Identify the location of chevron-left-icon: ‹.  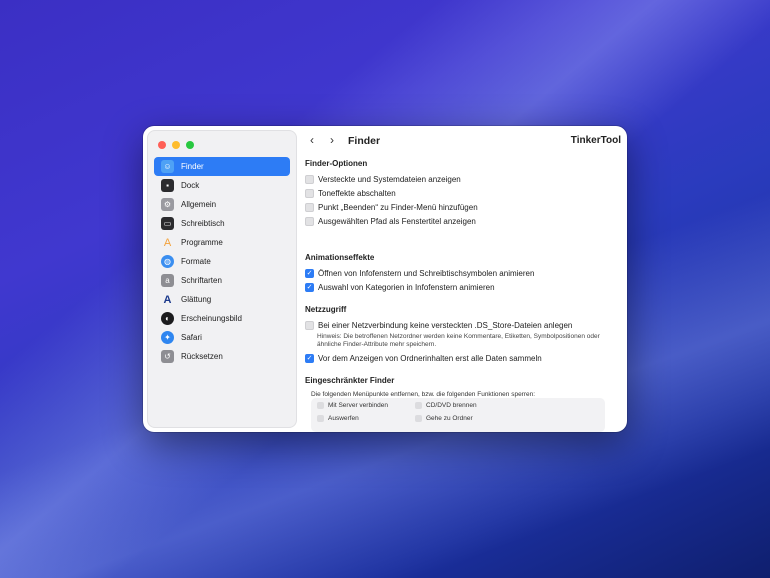
(312, 140).